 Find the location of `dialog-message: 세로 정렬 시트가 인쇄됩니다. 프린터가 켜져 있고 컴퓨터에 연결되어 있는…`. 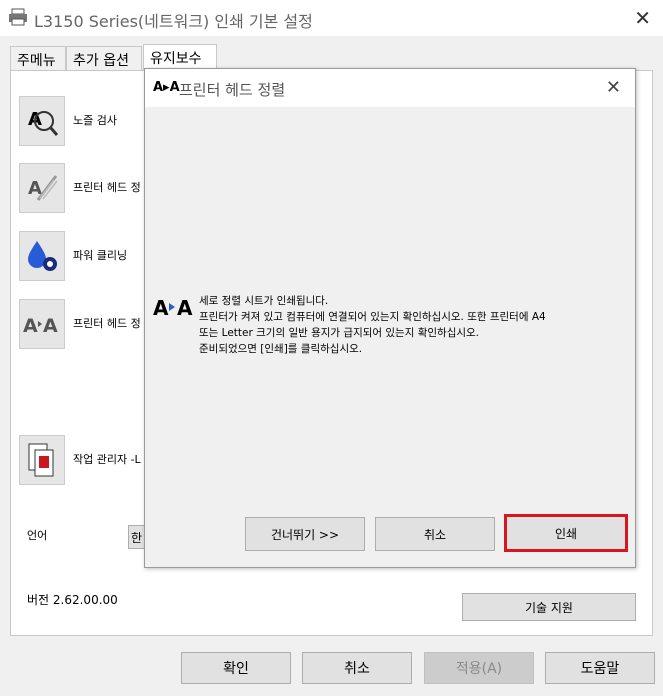

dialog-message: 세로 정렬 시트가 인쇄됩니다. 프린터가 켜져 있고 컴퓨터에 연결되어 있는… is located at coordinates (409, 325).